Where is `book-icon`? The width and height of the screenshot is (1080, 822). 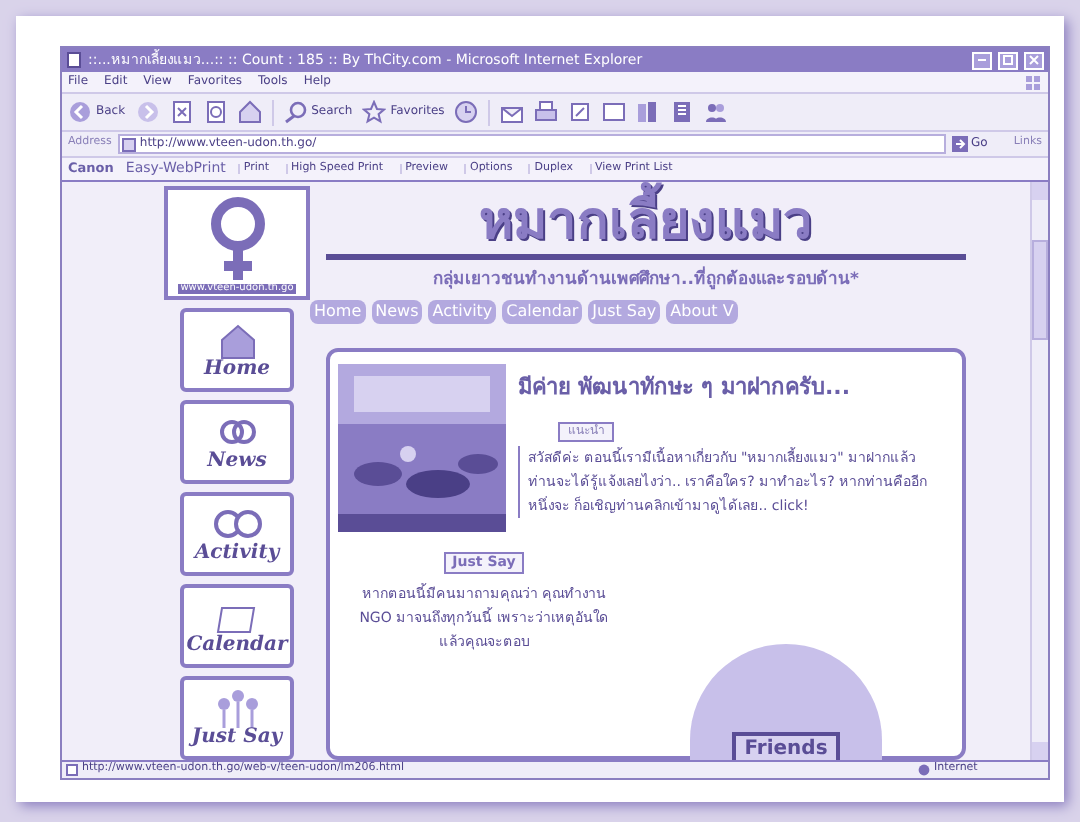
book-icon is located at coordinates (682, 112).